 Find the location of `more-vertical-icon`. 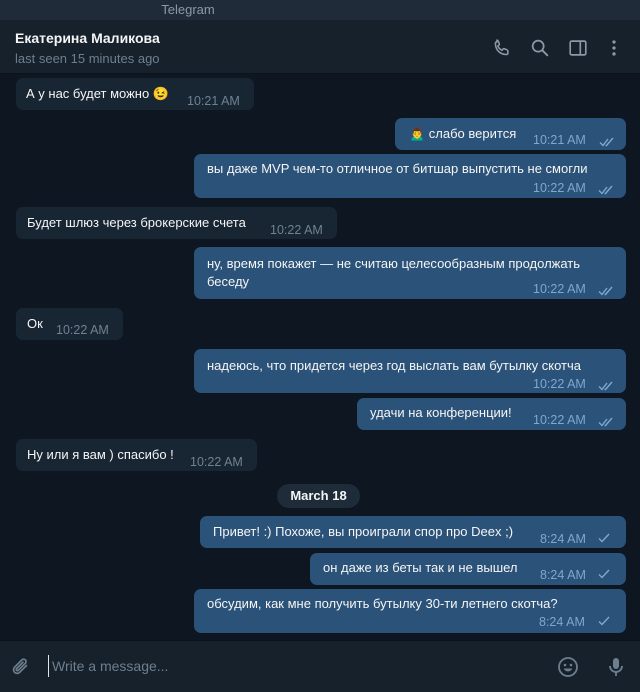

more-vertical-icon is located at coordinates (614, 48).